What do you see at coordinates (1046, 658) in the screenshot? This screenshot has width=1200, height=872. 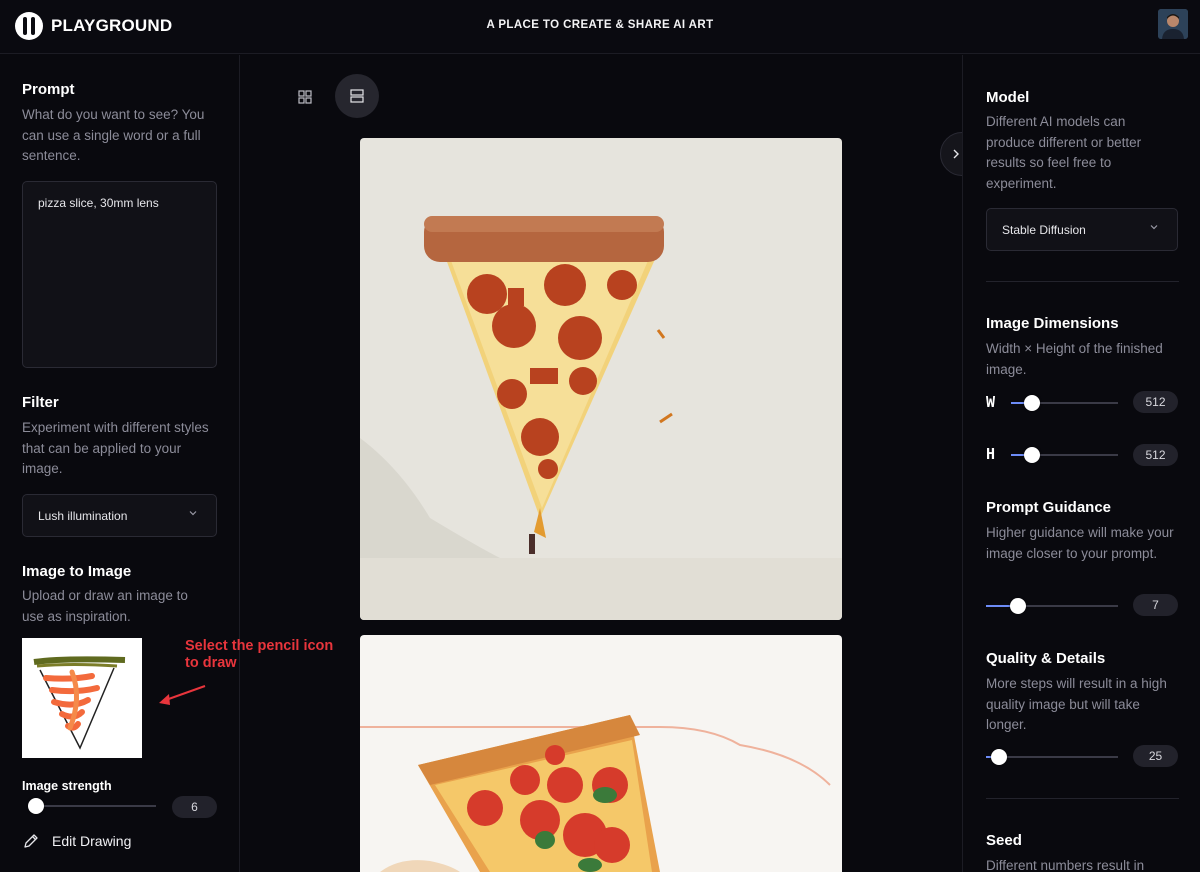 I see `quality-title: Quality & Details` at bounding box center [1046, 658].